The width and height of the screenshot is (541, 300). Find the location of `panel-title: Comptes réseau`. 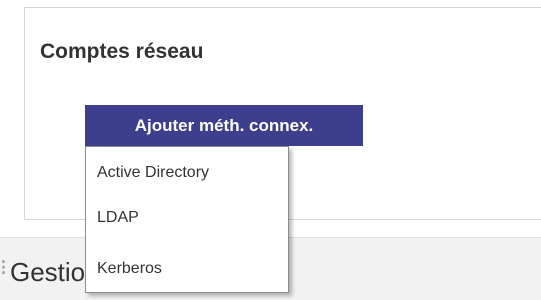

panel-title: Comptes réseau is located at coordinates (122, 51).